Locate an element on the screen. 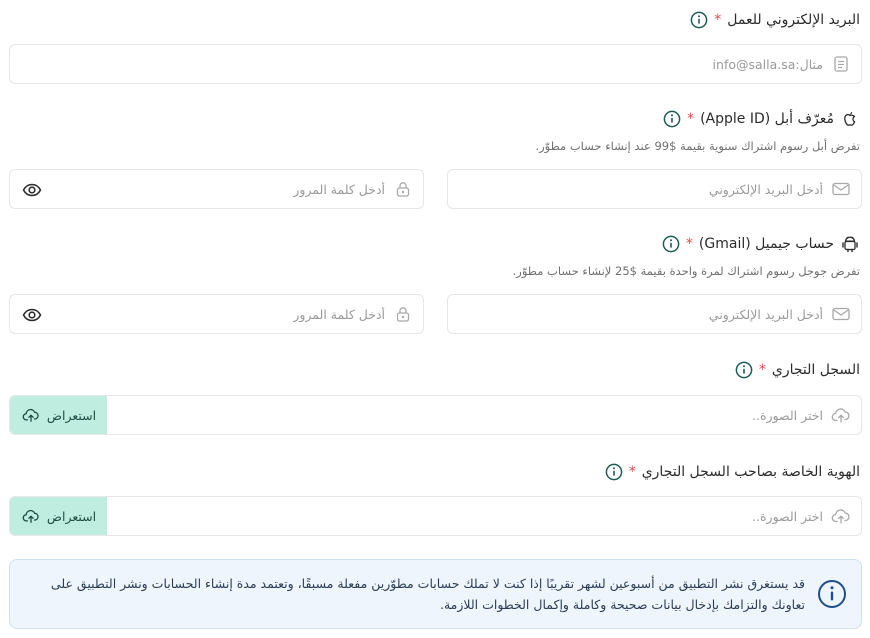 The height and width of the screenshot is (638, 870). owner-id-browse-button: استعراض is located at coordinates (58, 516).